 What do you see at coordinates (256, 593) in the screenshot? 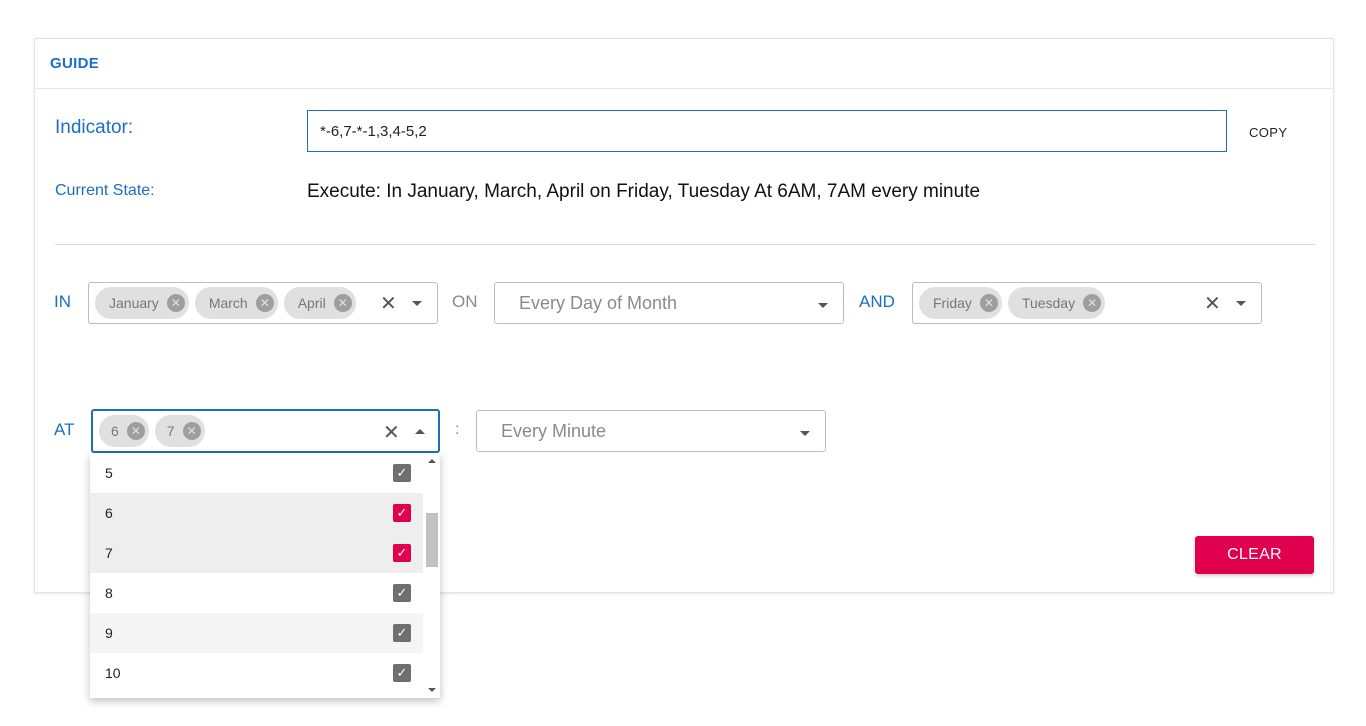
I see `dropdown-item-8: 8 ✓` at bounding box center [256, 593].